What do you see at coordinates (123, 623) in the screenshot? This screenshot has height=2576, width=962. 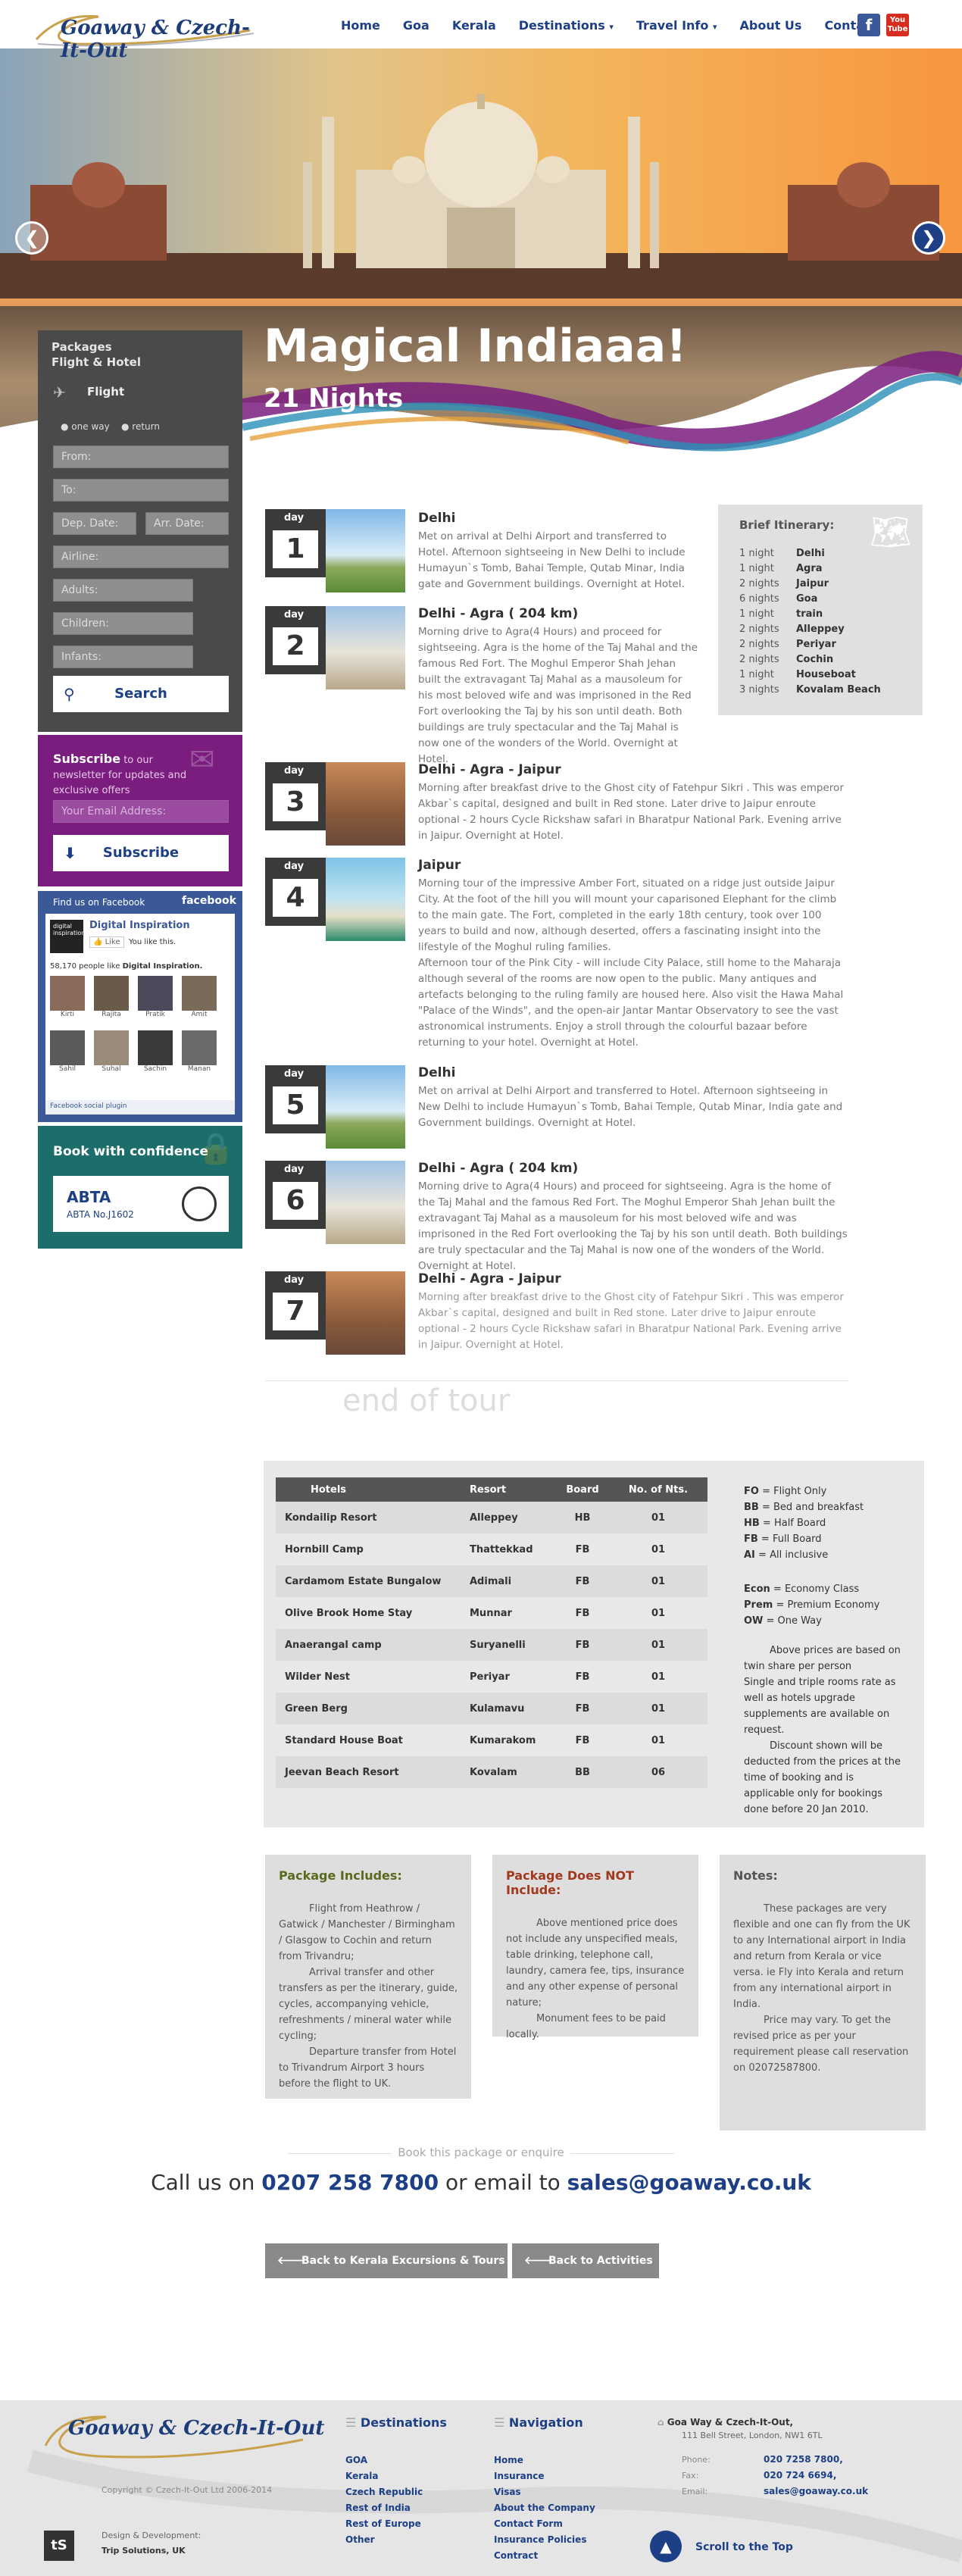 I see `children-field: Children:` at bounding box center [123, 623].